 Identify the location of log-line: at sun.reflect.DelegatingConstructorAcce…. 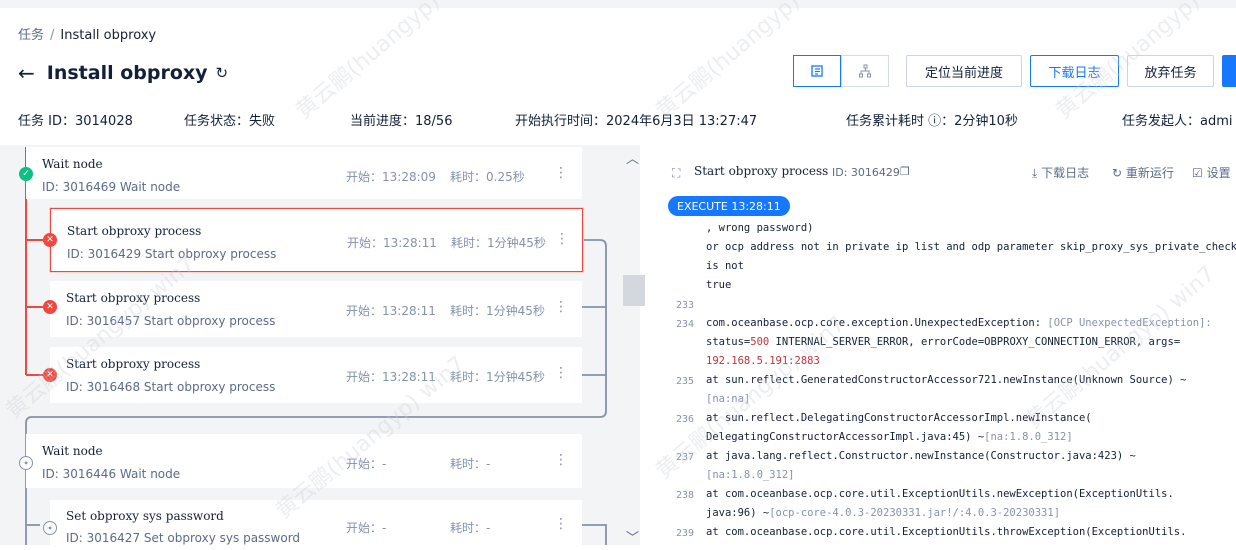
(899, 418).